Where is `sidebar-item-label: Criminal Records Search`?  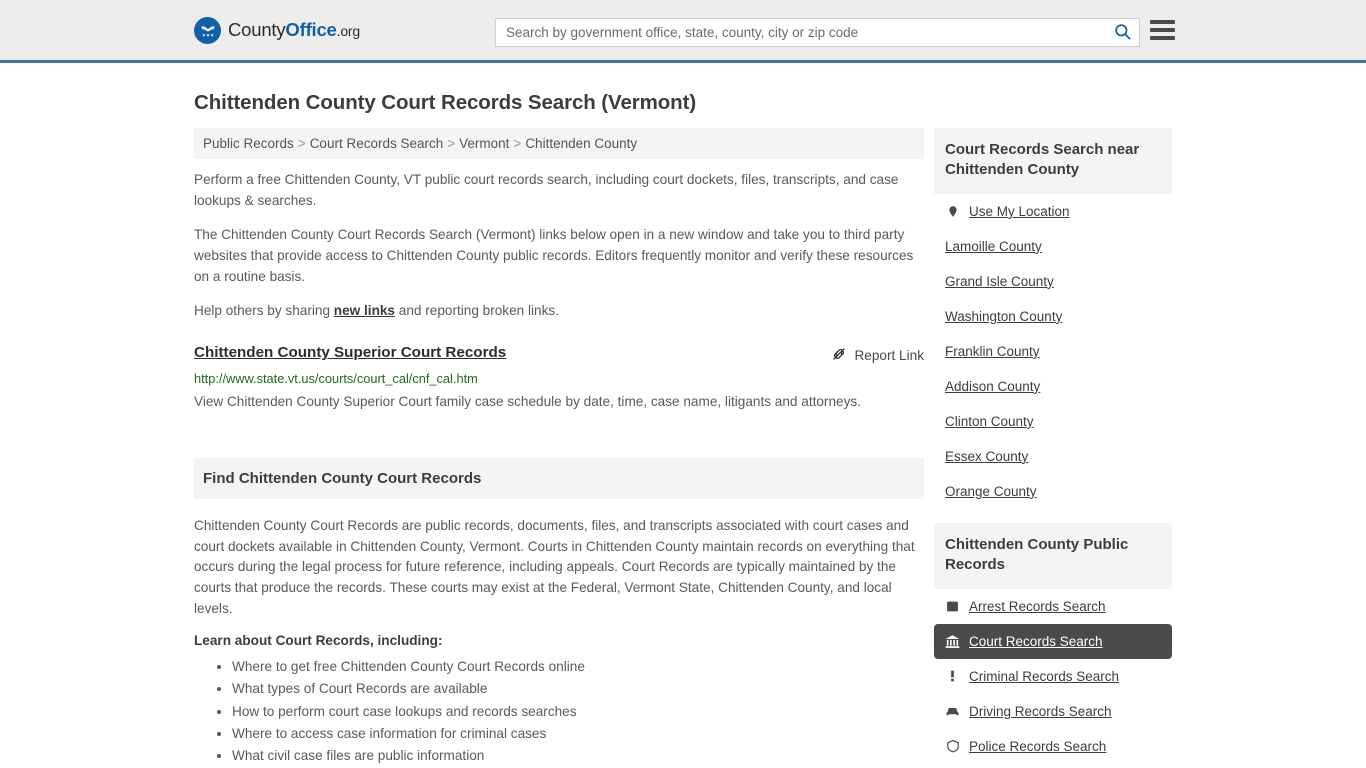
sidebar-item-label: Criminal Records Search is located at coordinates (1044, 676).